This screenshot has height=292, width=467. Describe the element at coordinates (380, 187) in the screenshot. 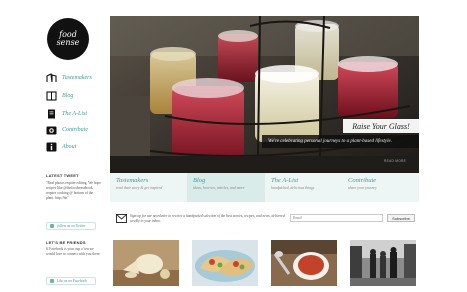

I see `feature-contribute: Contribute share your journey` at that location.